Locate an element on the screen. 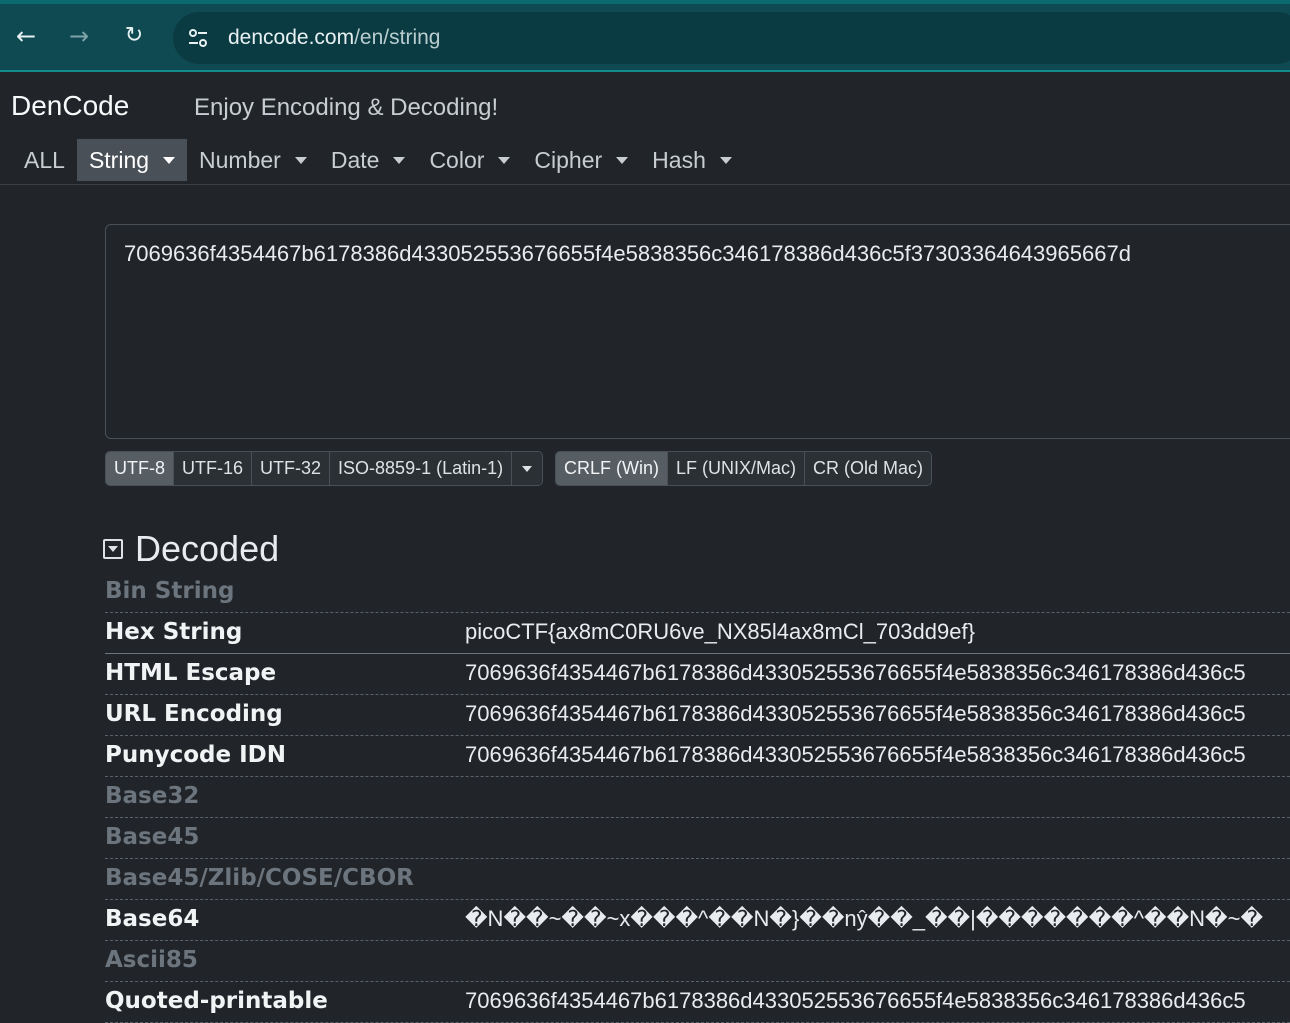  newline-lf-button: LF (UNIX/Mac) is located at coordinates (737, 468).